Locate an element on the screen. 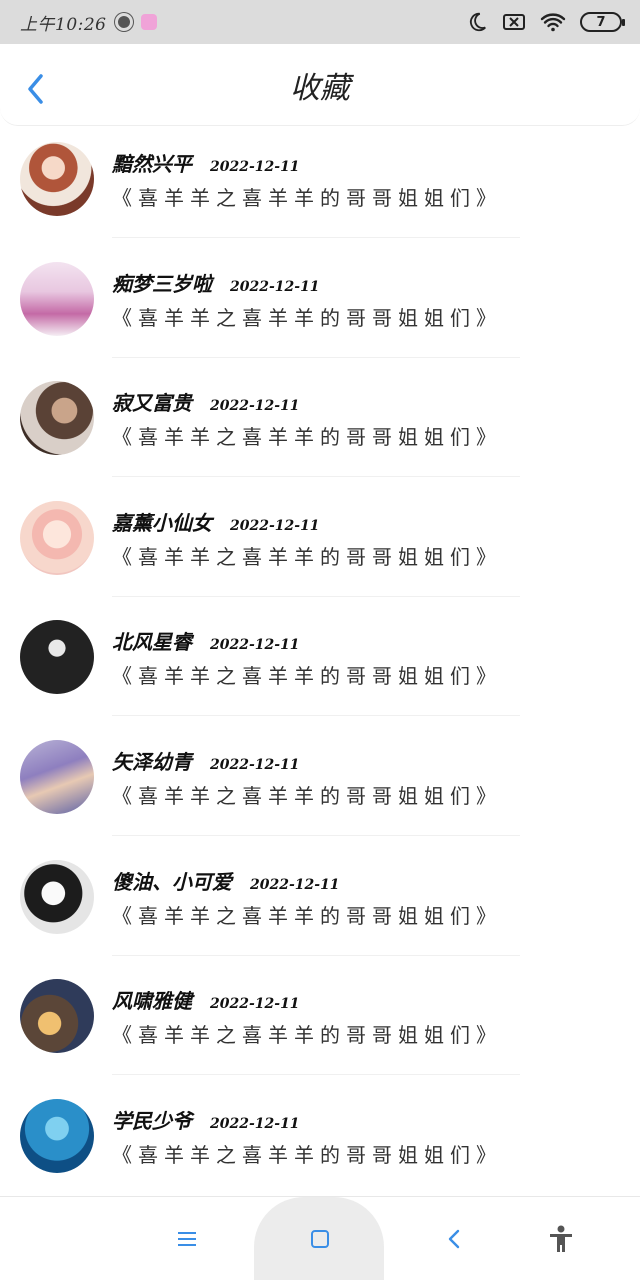 Image resolution: width=640 pixels, height=1280 pixels. list-item: 傻油、小可爱 2022-12-11 《喜羊羊之喜羊羊的哥哥姐姐们》 is located at coordinates (320, 904).